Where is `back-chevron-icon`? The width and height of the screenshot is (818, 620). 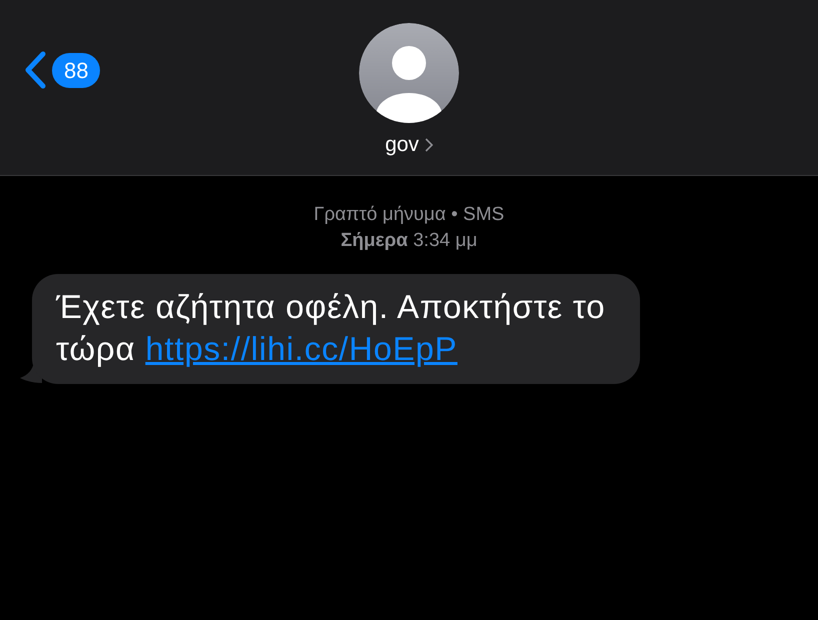 back-chevron-icon is located at coordinates (35, 70).